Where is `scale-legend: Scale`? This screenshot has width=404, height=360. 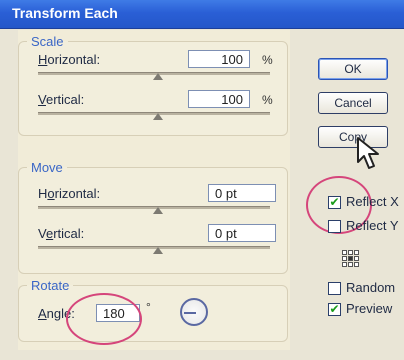
scale-legend: Scale is located at coordinates (47, 41).